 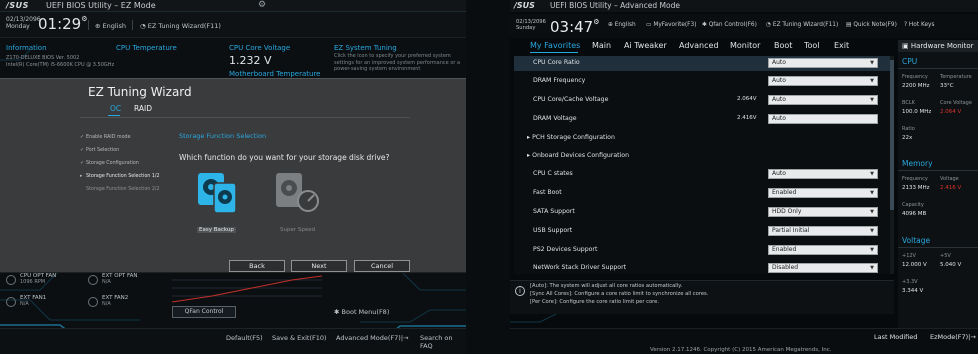 I want to click on hw-label: Voltage, so click(x=949, y=179).